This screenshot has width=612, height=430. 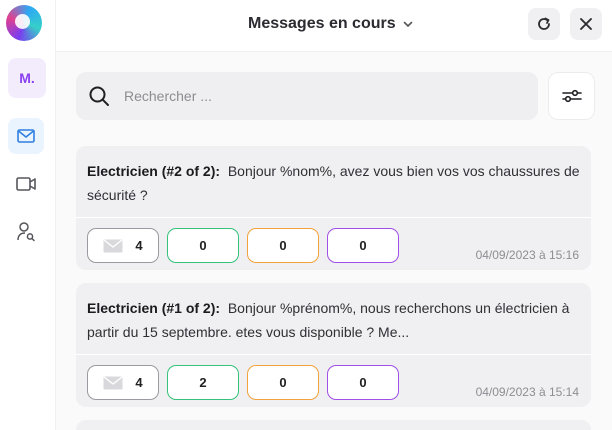 I want to click on message-title: Electricien (#1 of 2):, so click(x=154, y=308).